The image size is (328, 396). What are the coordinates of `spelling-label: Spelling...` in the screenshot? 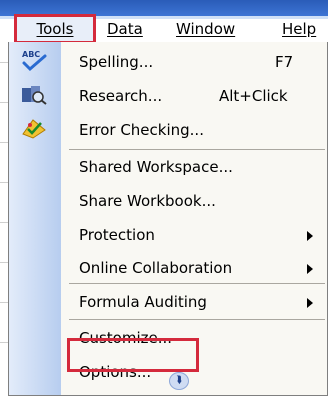 It's located at (116, 62).